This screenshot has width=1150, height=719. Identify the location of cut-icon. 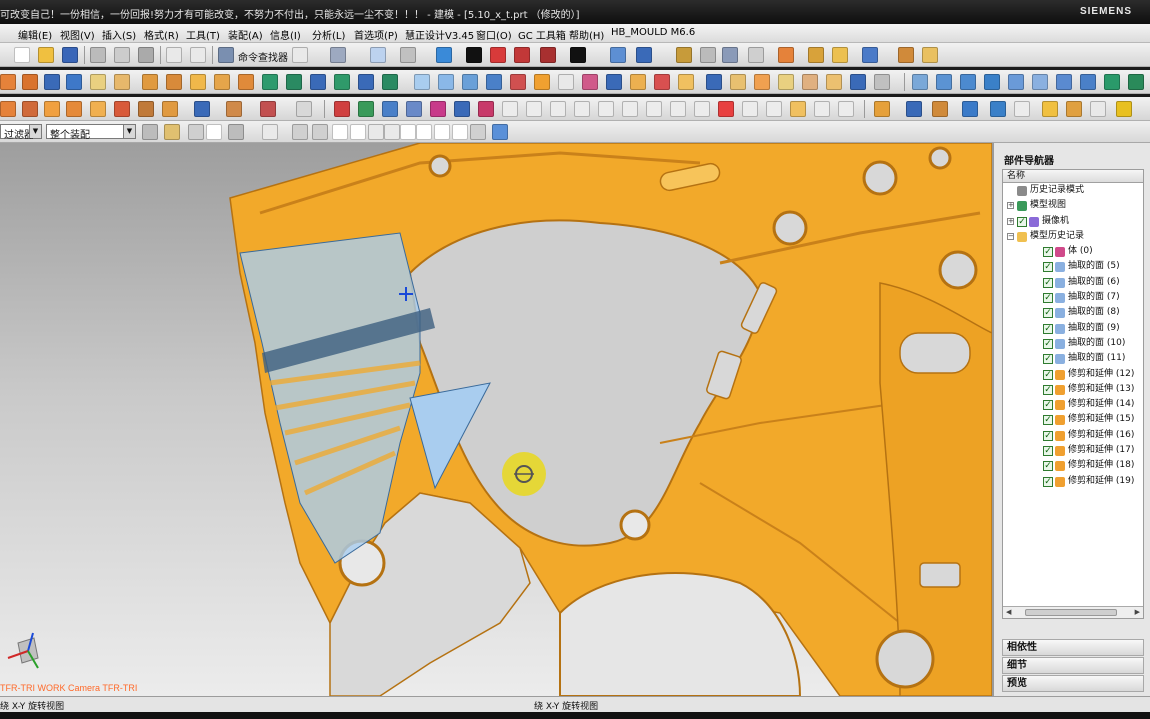
(98, 55).